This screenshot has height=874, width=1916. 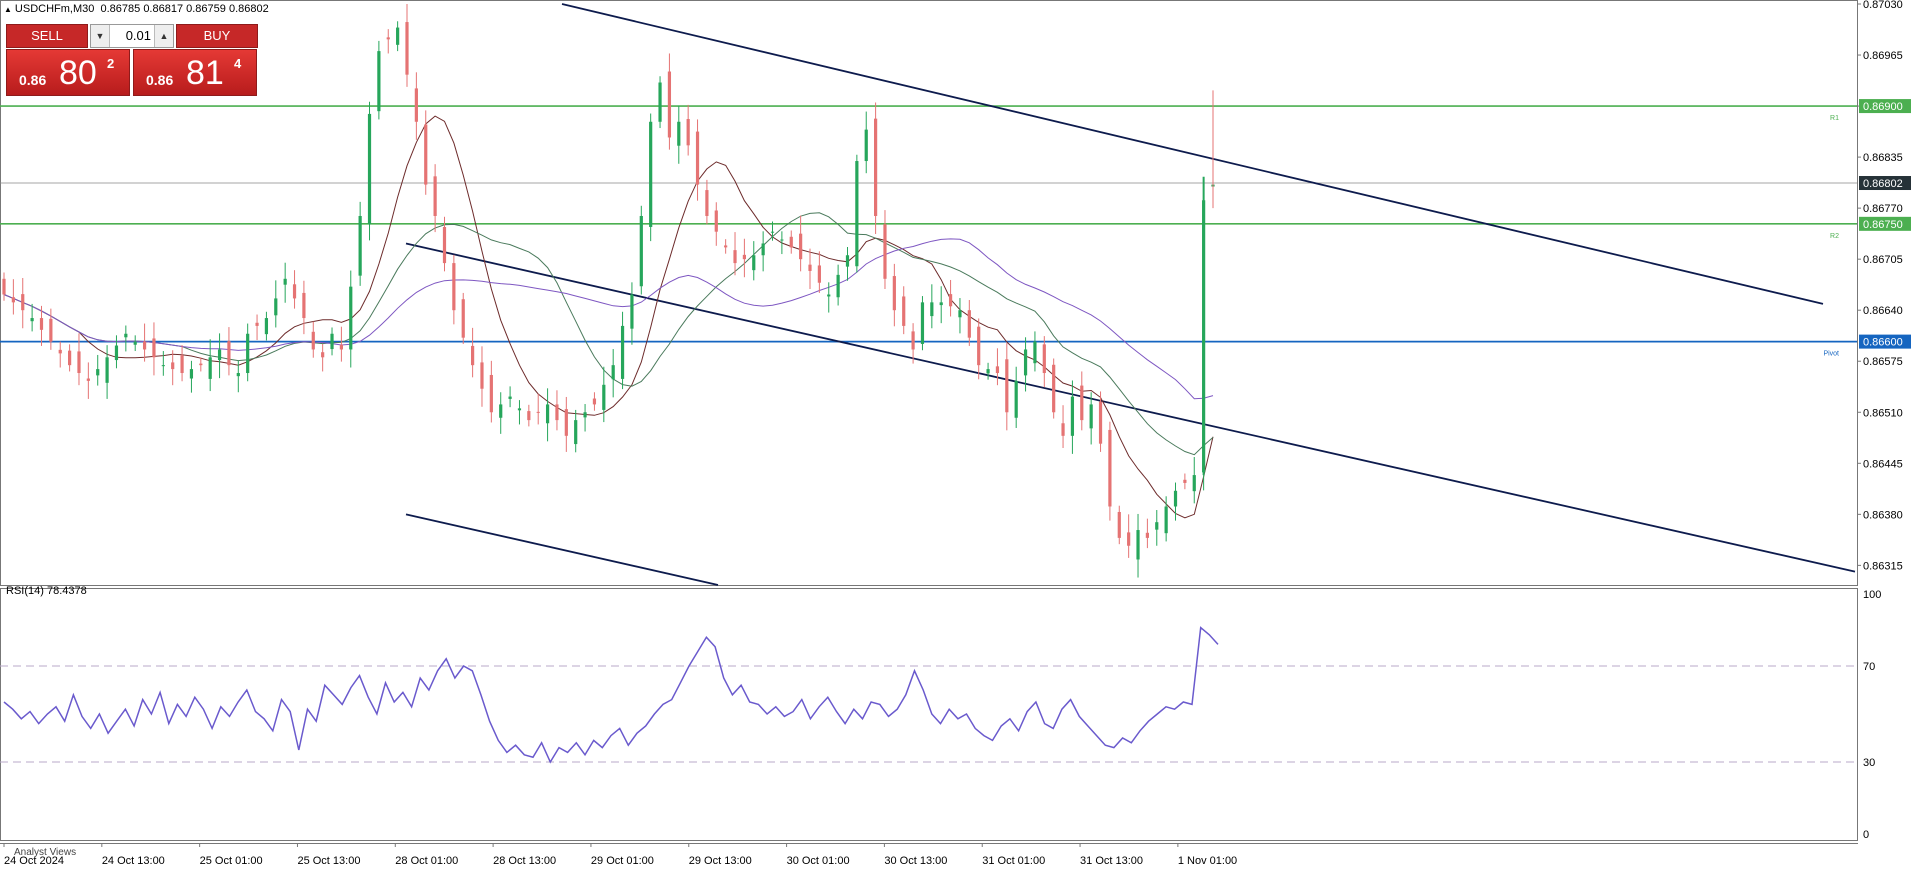 What do you see at coordinates (100, 36) in the screenshot?
I see `chevron-down-icon: ▼` at bounding box center [100, 36].